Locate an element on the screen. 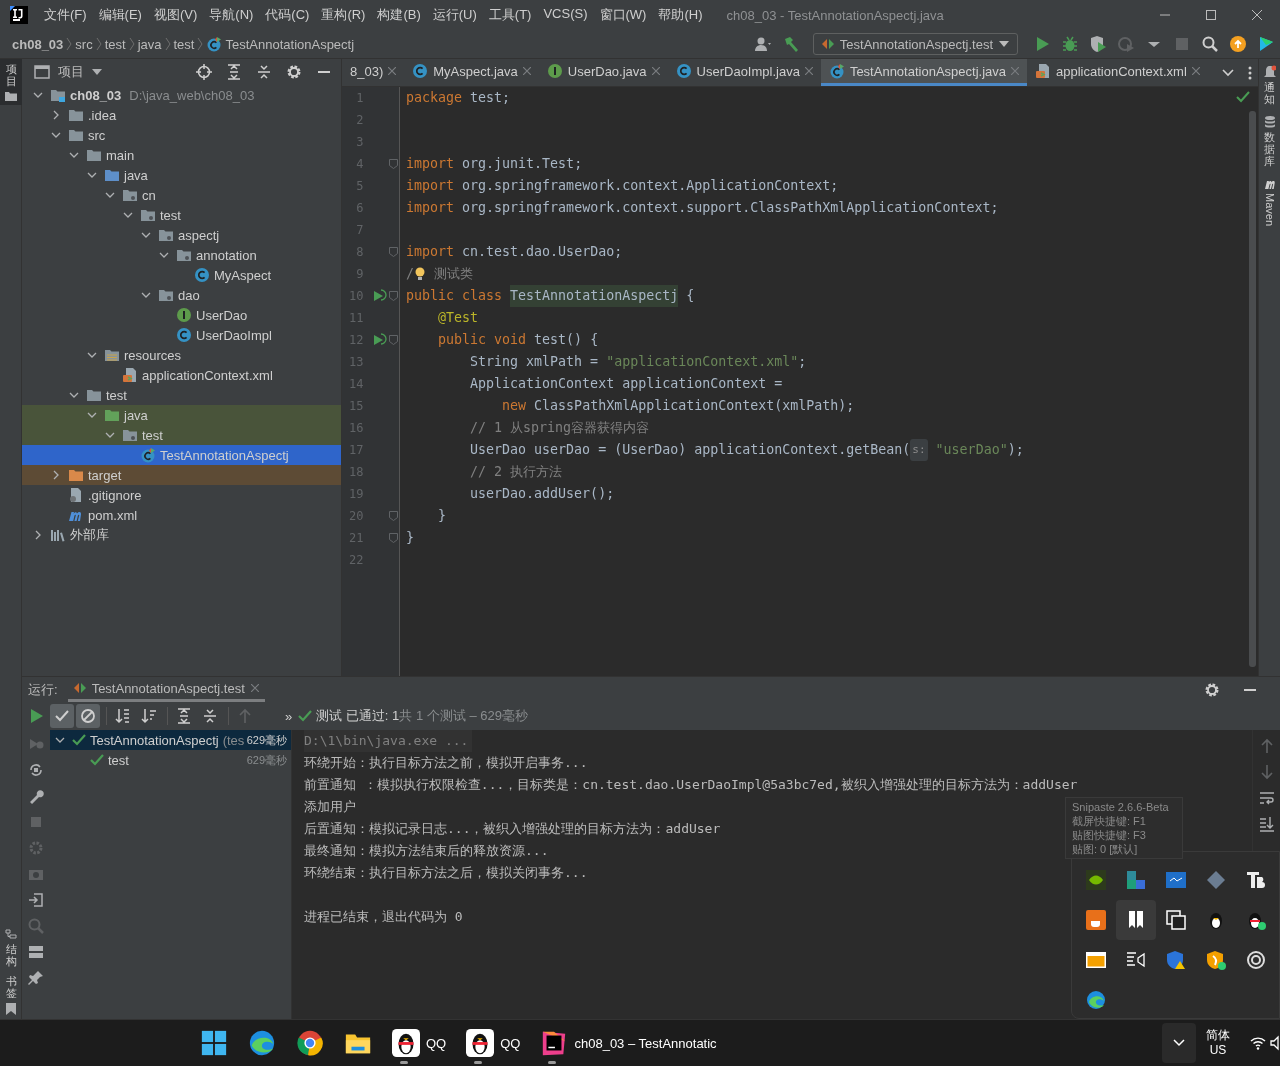 The height and width of the screenshot is (1066, 1280). tree-item: .gitignore is located at coordinates (181, 495).